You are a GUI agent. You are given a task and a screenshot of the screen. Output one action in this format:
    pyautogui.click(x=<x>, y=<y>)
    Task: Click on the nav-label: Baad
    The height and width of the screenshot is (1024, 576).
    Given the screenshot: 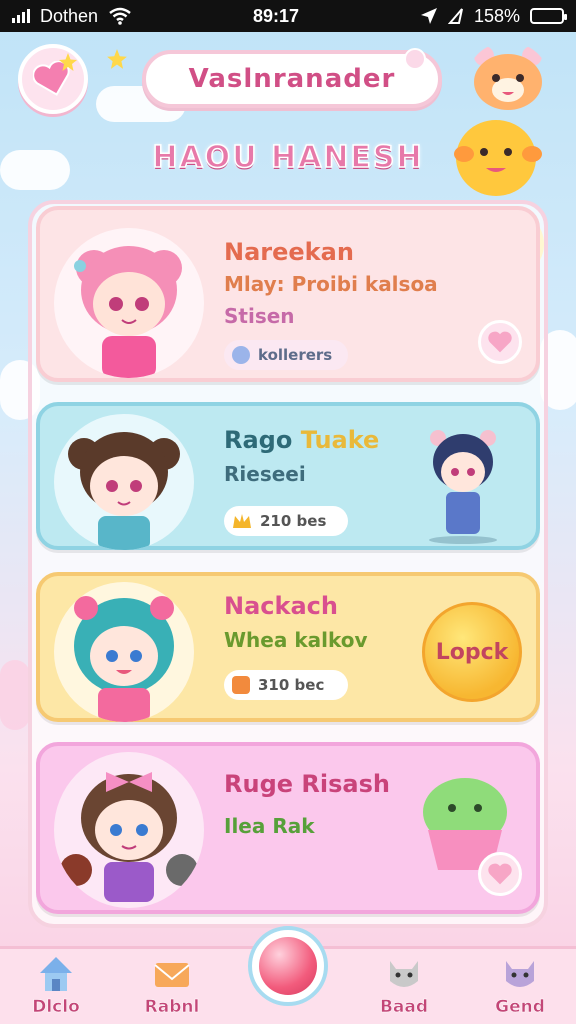 What is the action you would take?
    pyautogui.click(x=404, y=1007)
    